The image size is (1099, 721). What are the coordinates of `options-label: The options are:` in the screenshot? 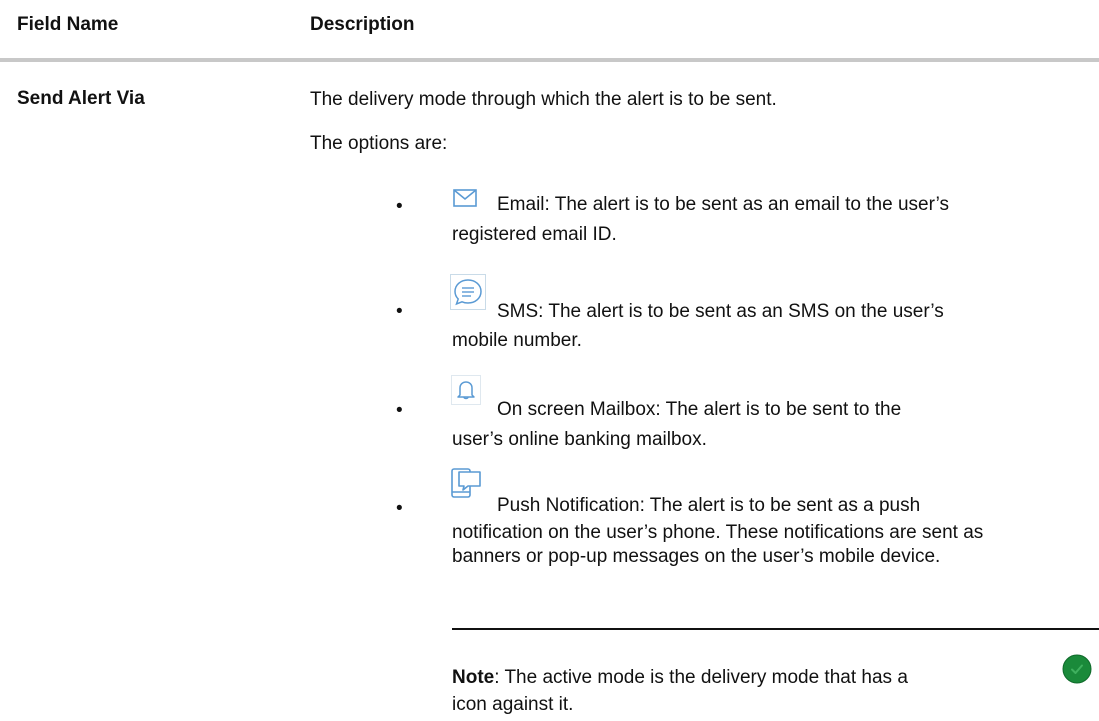 It's located at (379, 143).